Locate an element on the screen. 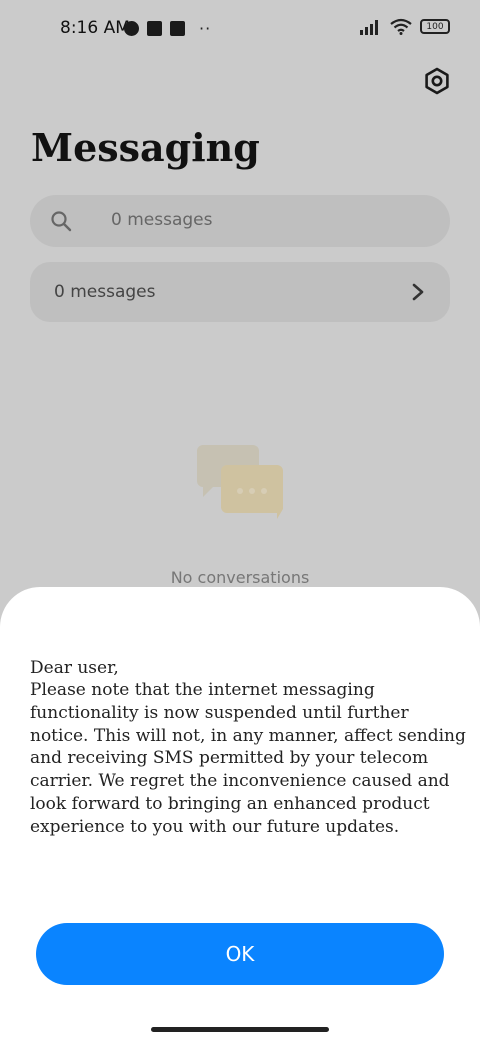  status-bar: 8:16 AM ·· 100 is located at coordinates (240, 28).